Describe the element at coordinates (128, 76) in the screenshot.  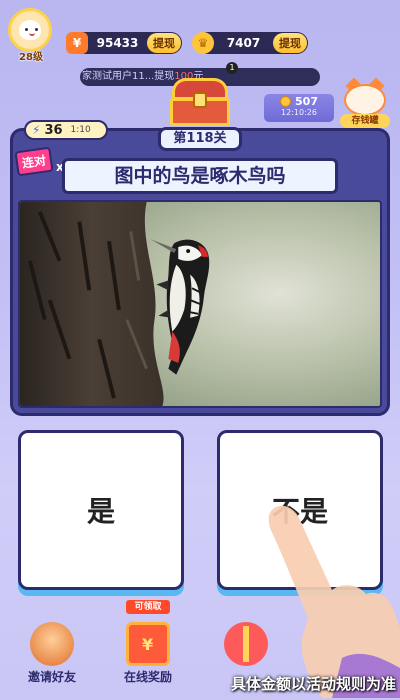
I see `ticker-prefix: 家测试用户11...提现` at that location.